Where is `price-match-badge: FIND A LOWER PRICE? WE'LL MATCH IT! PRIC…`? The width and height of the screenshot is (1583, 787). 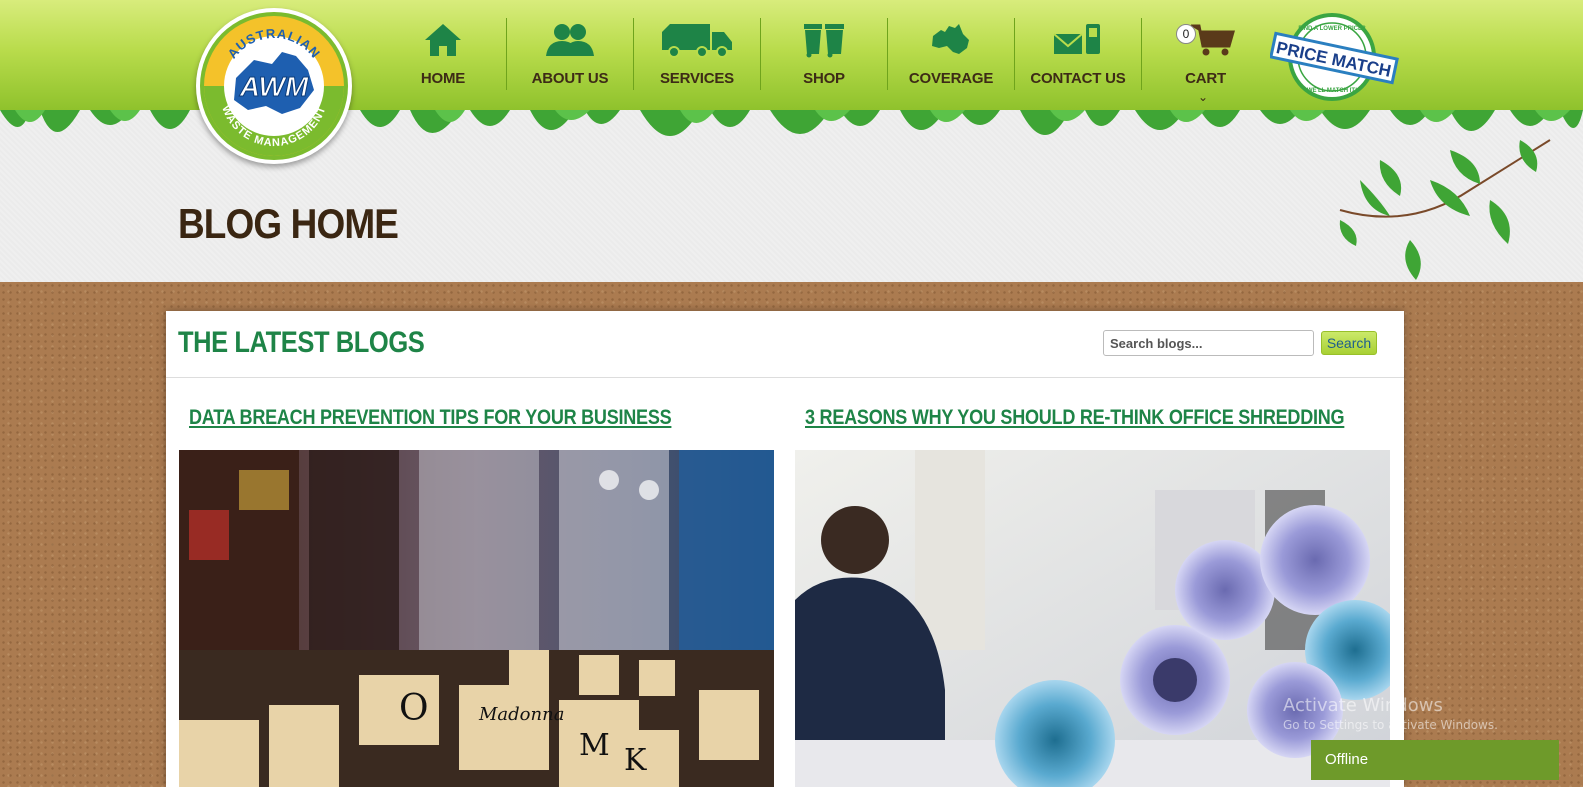
price-match-badge: FIND A LOWER PRICE? WE'LL MATCH IT! PRIC… is located at coordinates (1334, 57).